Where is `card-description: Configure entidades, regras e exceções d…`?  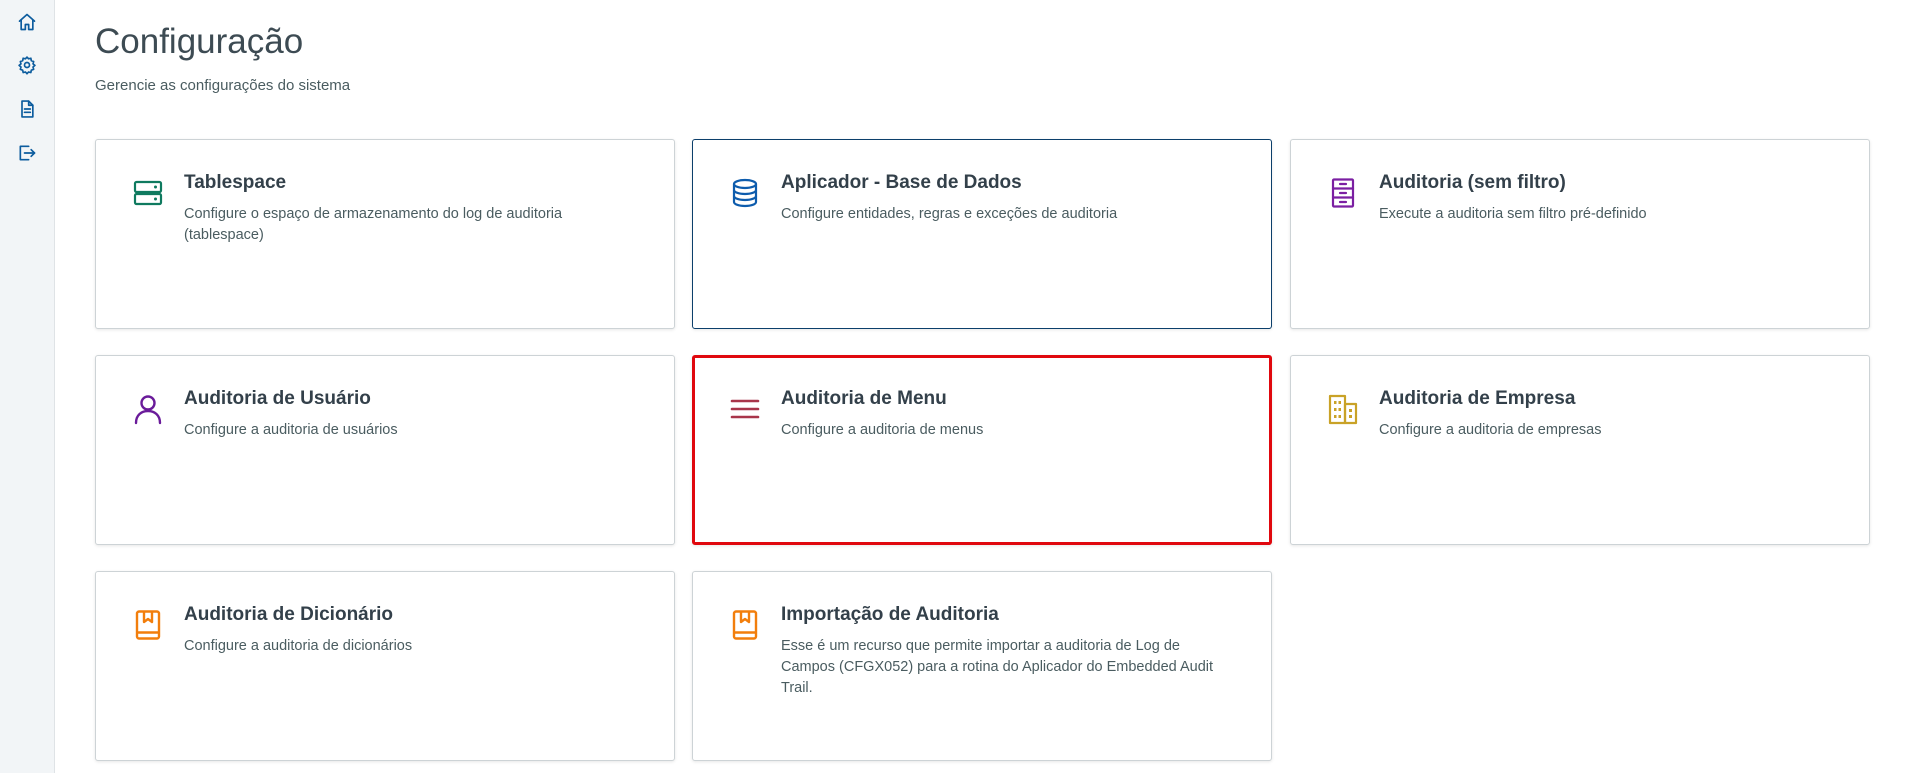
card-description: Configure entidades, regras e exceções d… is located at coordinates (949, 214).